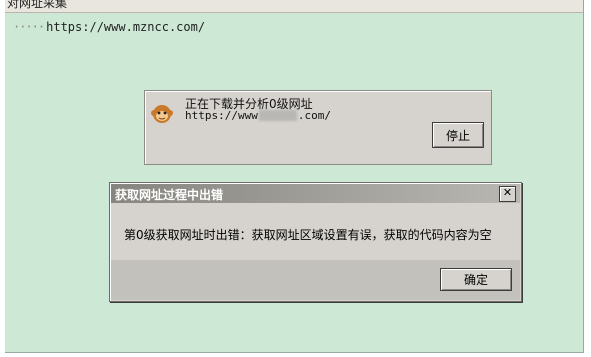 The width and height of the screenshot is (591, 357). Describe the element at coordinates (507, 194) in the screenshot. I see `close-button: ✕` at that location.